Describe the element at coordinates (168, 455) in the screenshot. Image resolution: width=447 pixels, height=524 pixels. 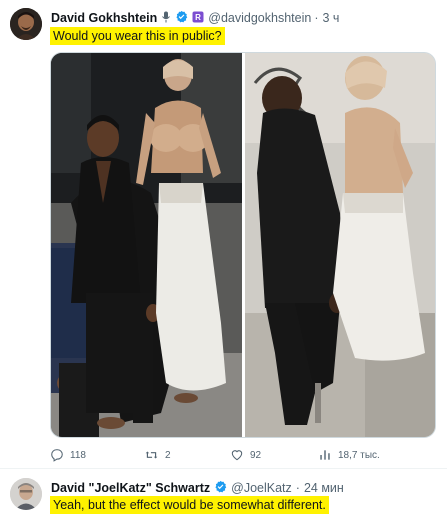
I see `retweet-count: 2` at that location.